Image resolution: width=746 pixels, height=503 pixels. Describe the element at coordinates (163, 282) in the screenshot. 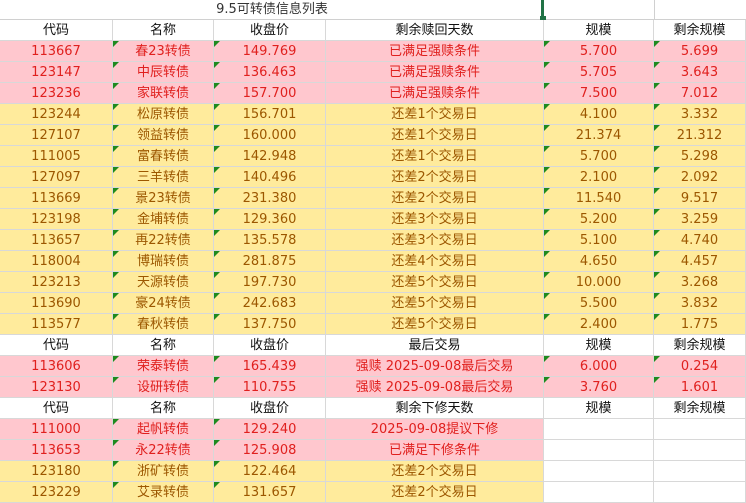

I see `cell-name: 天源转债` at that location.